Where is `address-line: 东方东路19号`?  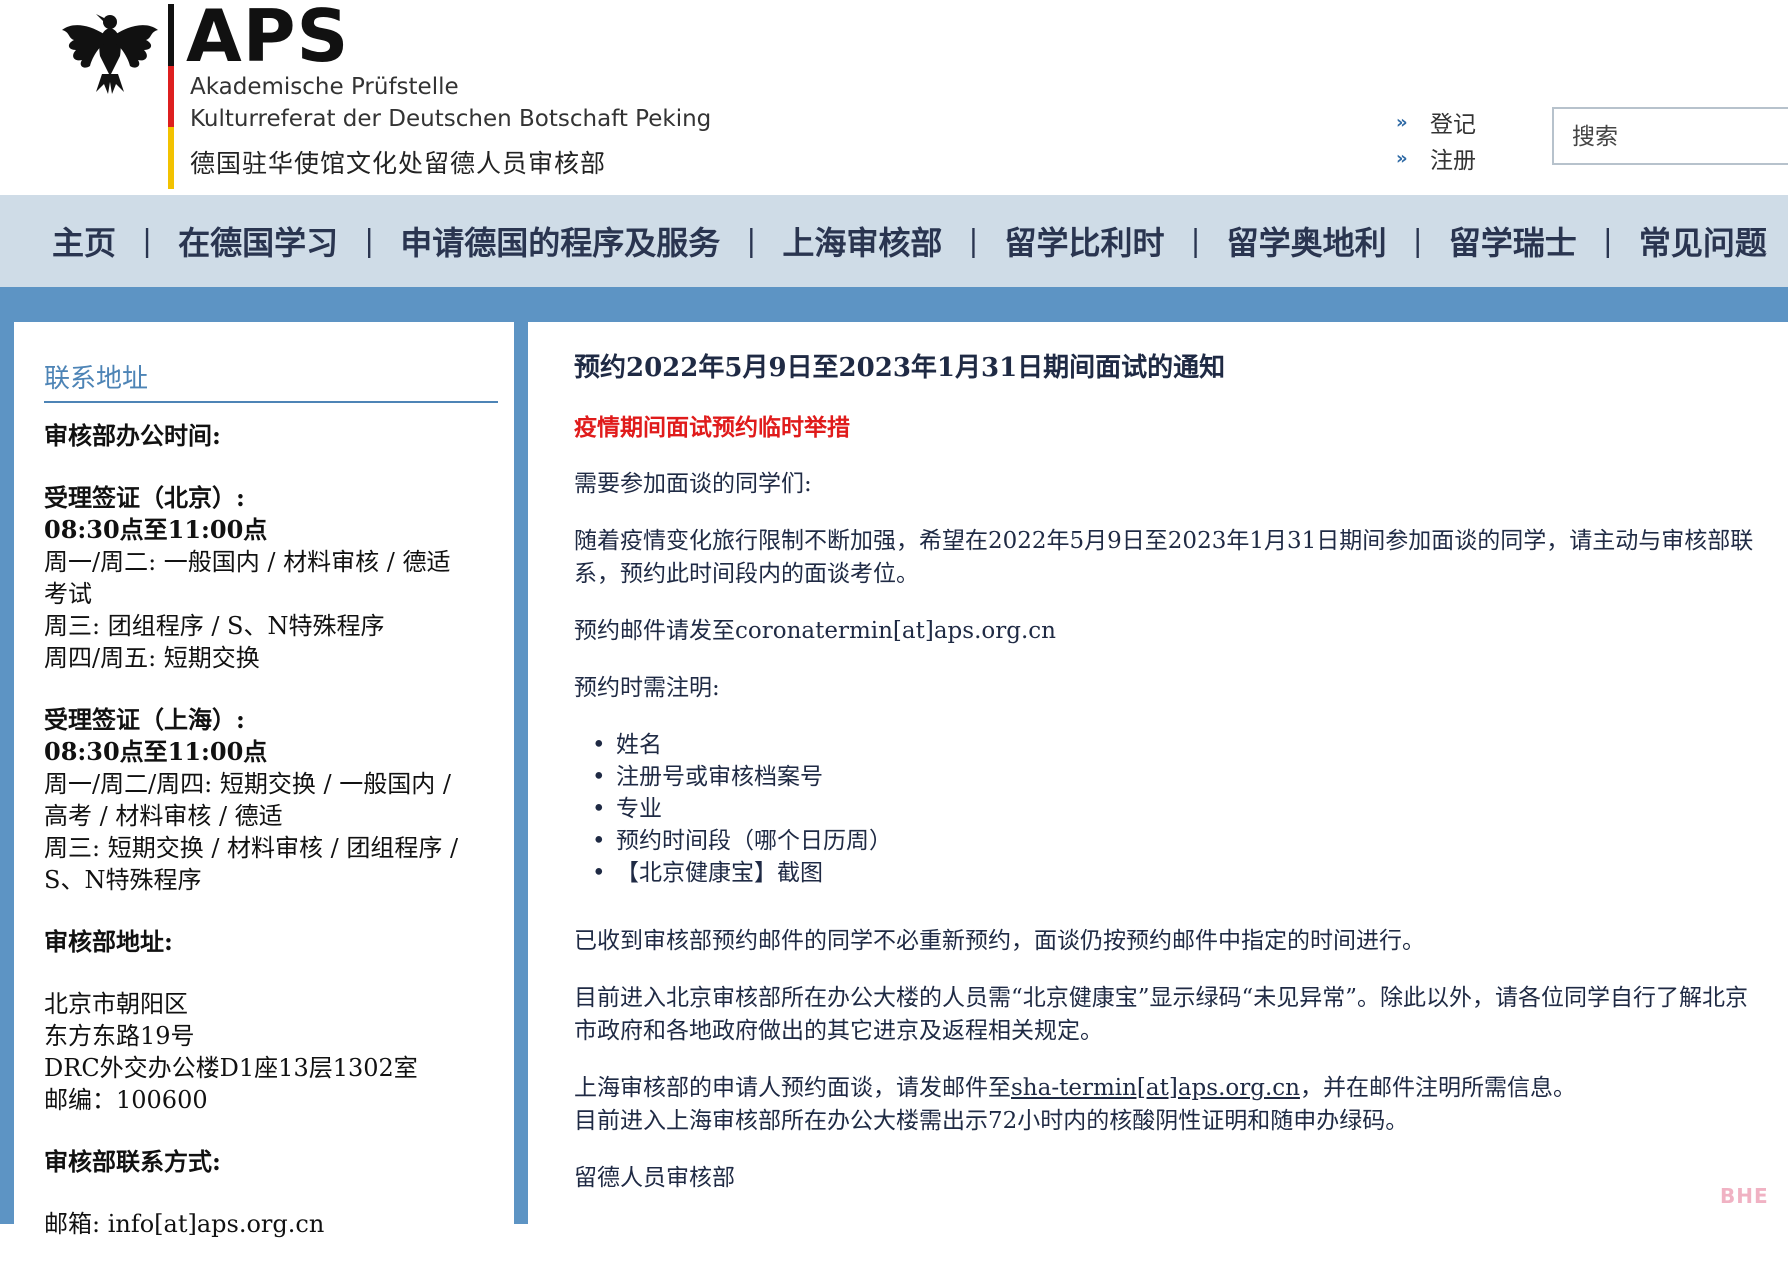
address-line: 东方东路19号 is located at coordinates (119, 1036).